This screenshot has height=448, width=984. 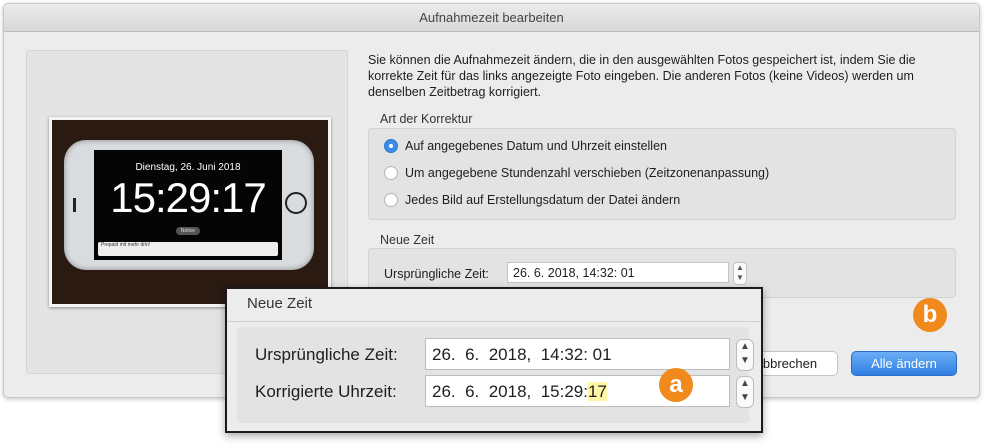 I want to click on zoom-corrected-time-stepper: ▲ ▼, so click(x=745, y=392).